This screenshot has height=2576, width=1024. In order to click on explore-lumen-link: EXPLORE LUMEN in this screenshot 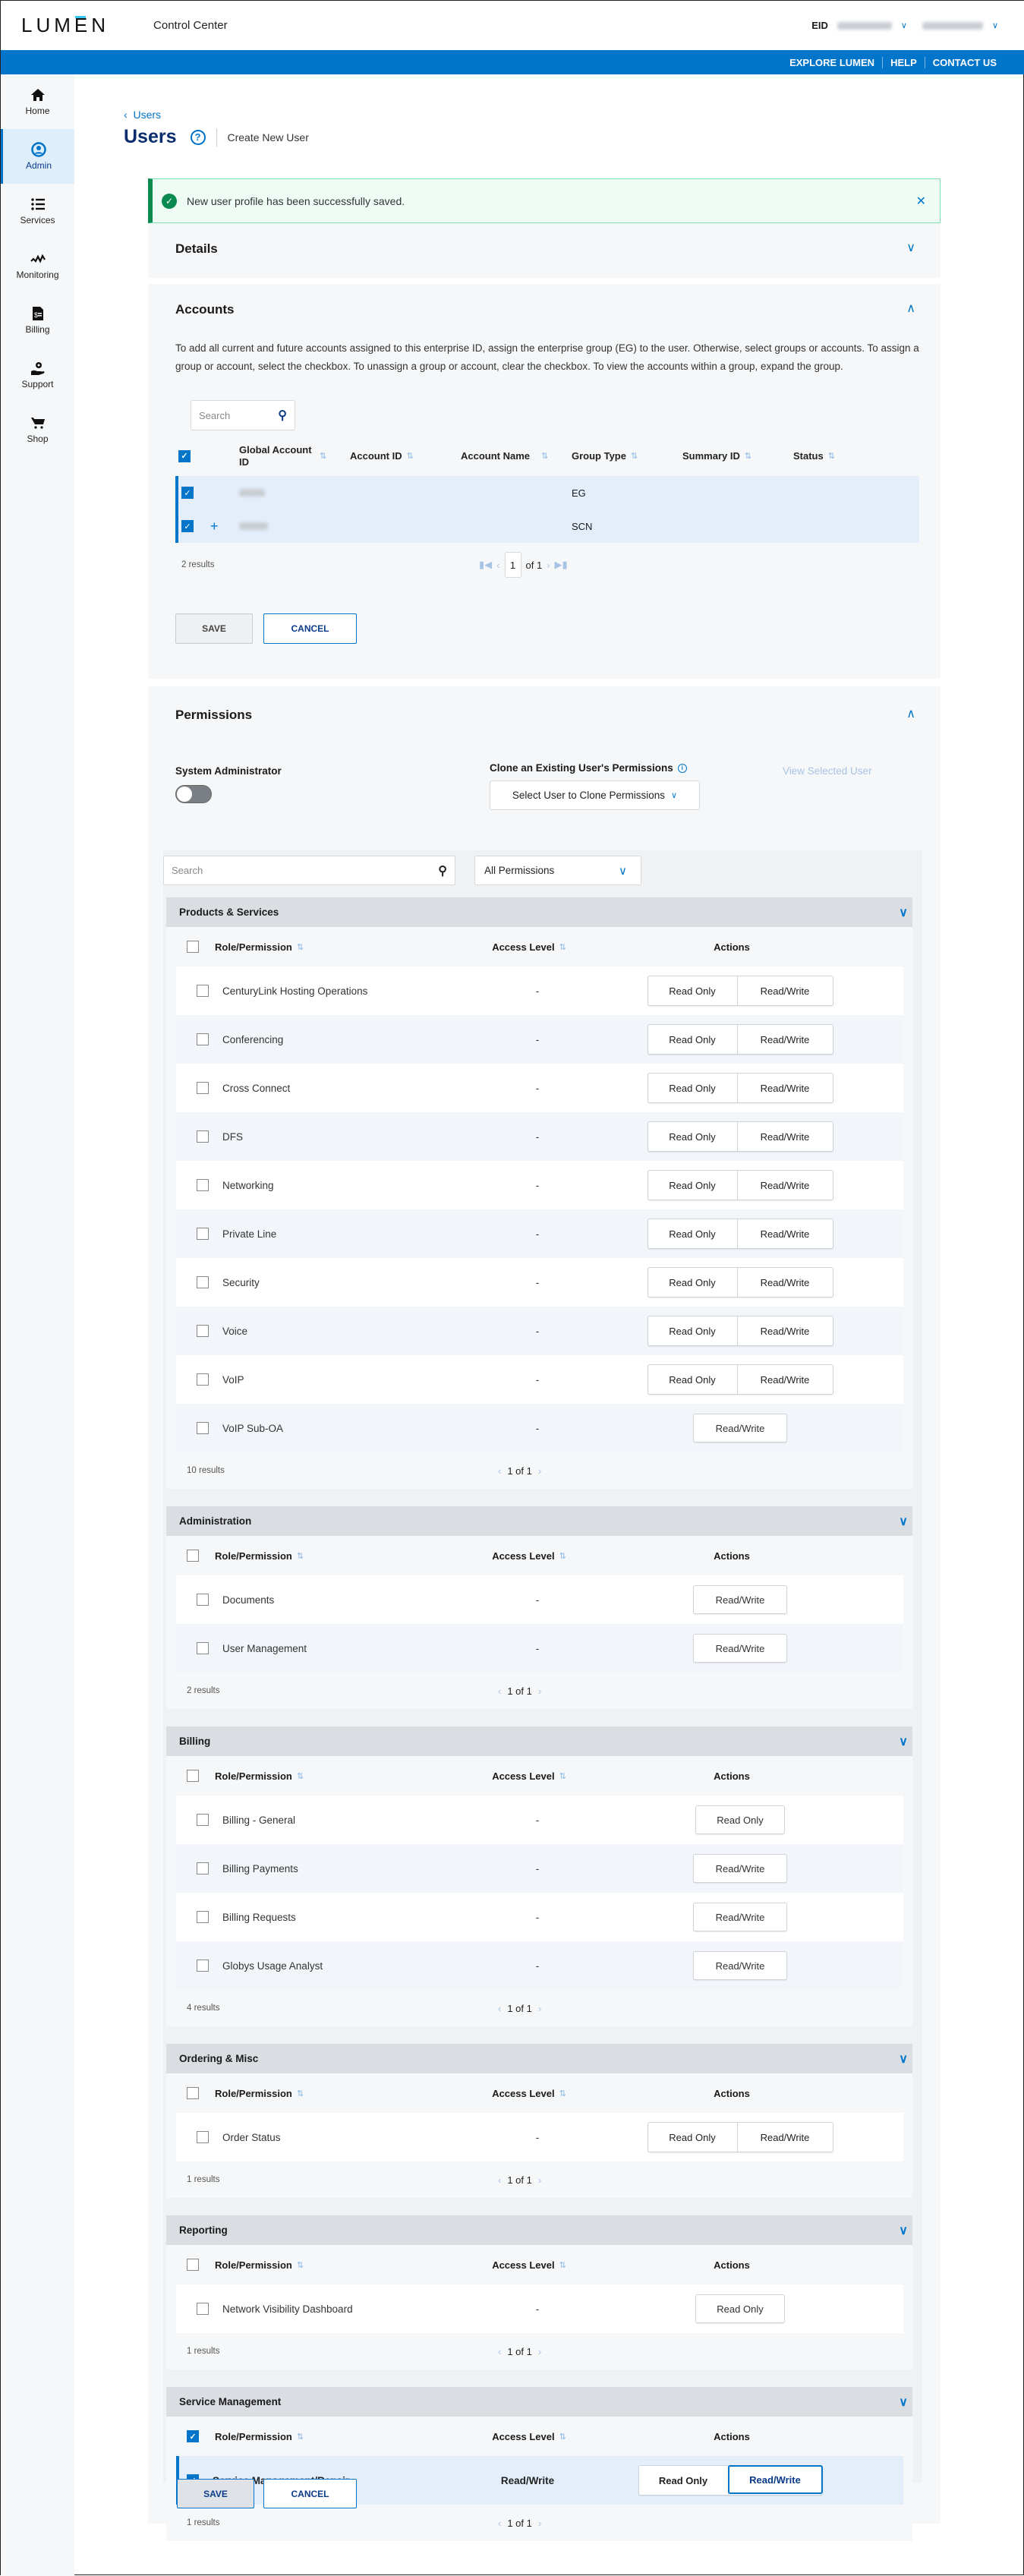, I will do `click(832, 62)`.